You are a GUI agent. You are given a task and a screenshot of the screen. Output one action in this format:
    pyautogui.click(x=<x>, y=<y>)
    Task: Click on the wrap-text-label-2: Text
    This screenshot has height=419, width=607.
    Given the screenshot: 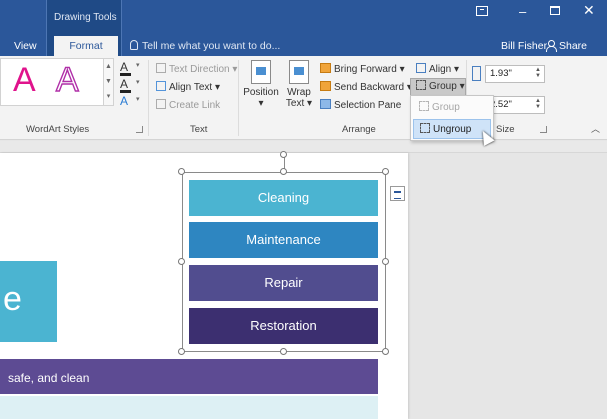 What is the action you would take?
    pyautogui.click(x=295, y=103)
    